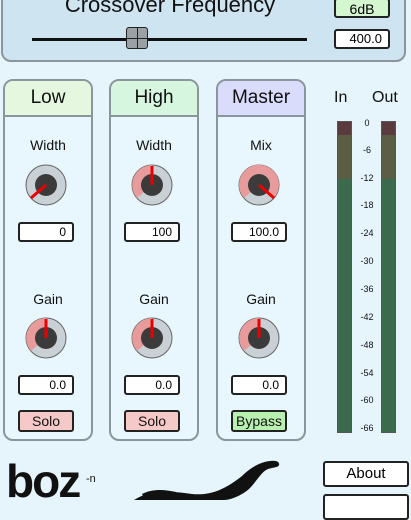 The width and height of the screenshot is (411, 520). Describe the element at coordinates (48, 99) in the screenshot. I see `band-header-low: Low` at that location.